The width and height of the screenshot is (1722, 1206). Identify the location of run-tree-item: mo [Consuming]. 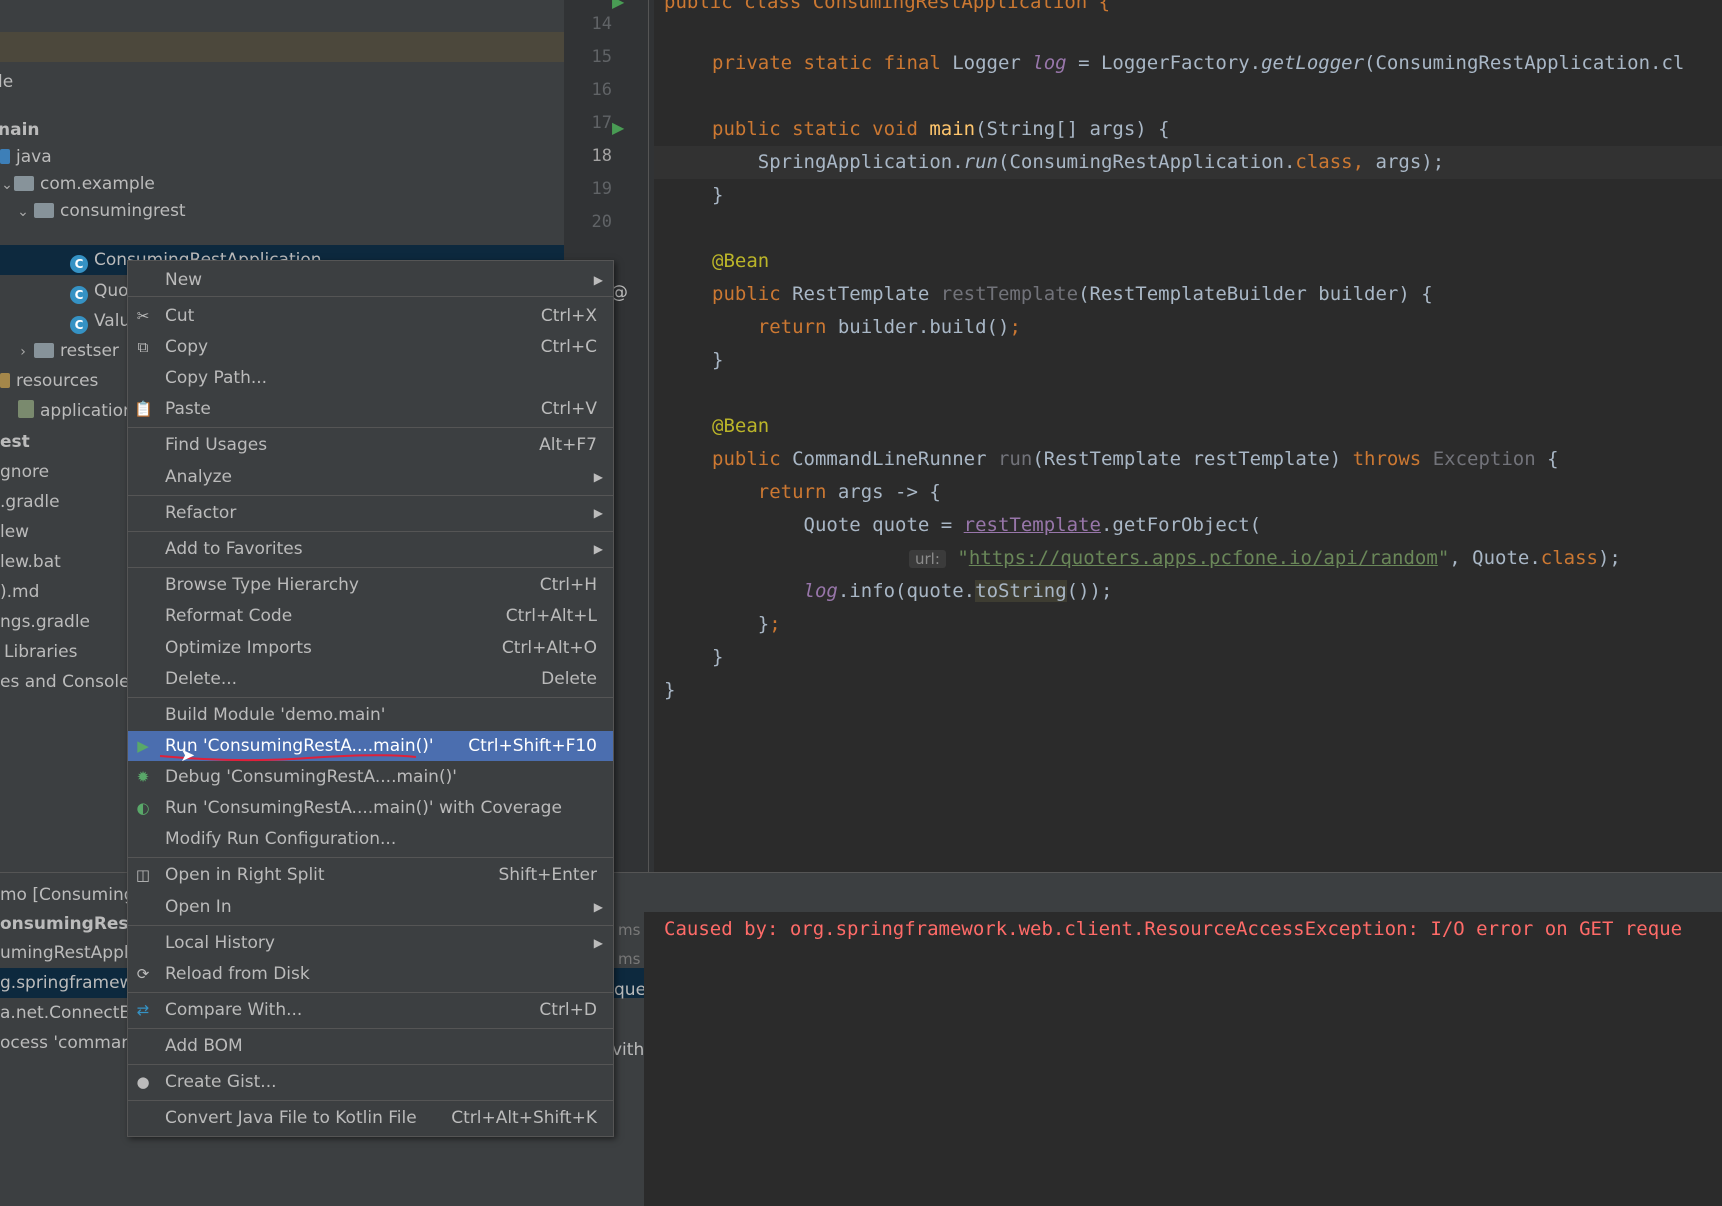
(70, 895).